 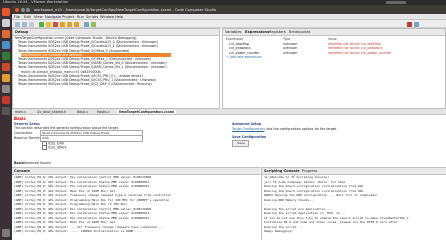 I want to click on system-tray, so click(x=396, y=2).